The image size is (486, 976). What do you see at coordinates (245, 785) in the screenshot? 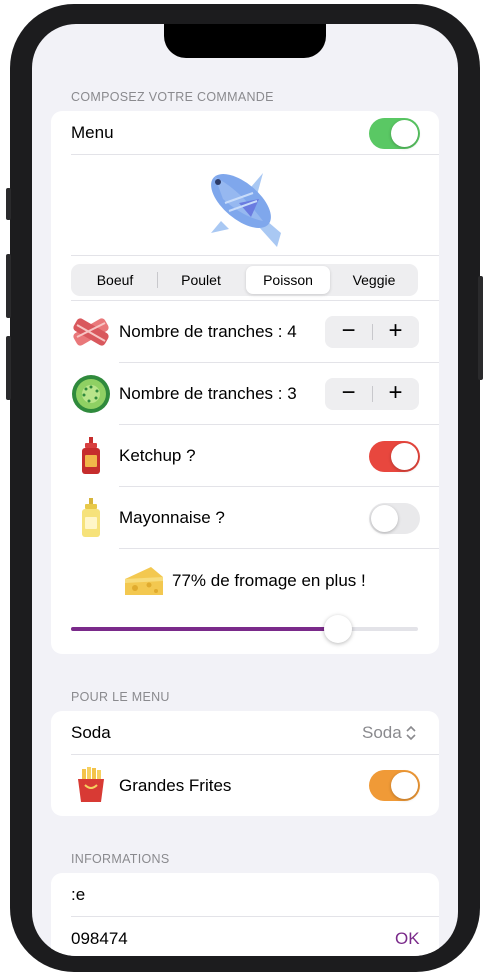
I see `fries-row: Grandes Frites` at bounding box center [245, 785].